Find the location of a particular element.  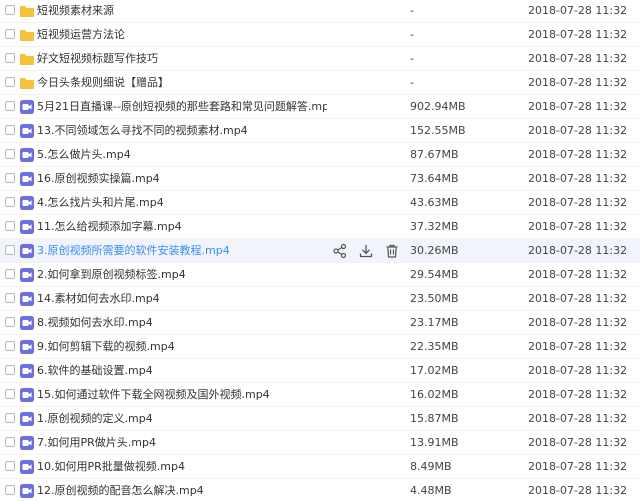

file-size: 43.63MB is located at coordinates (434, 202).